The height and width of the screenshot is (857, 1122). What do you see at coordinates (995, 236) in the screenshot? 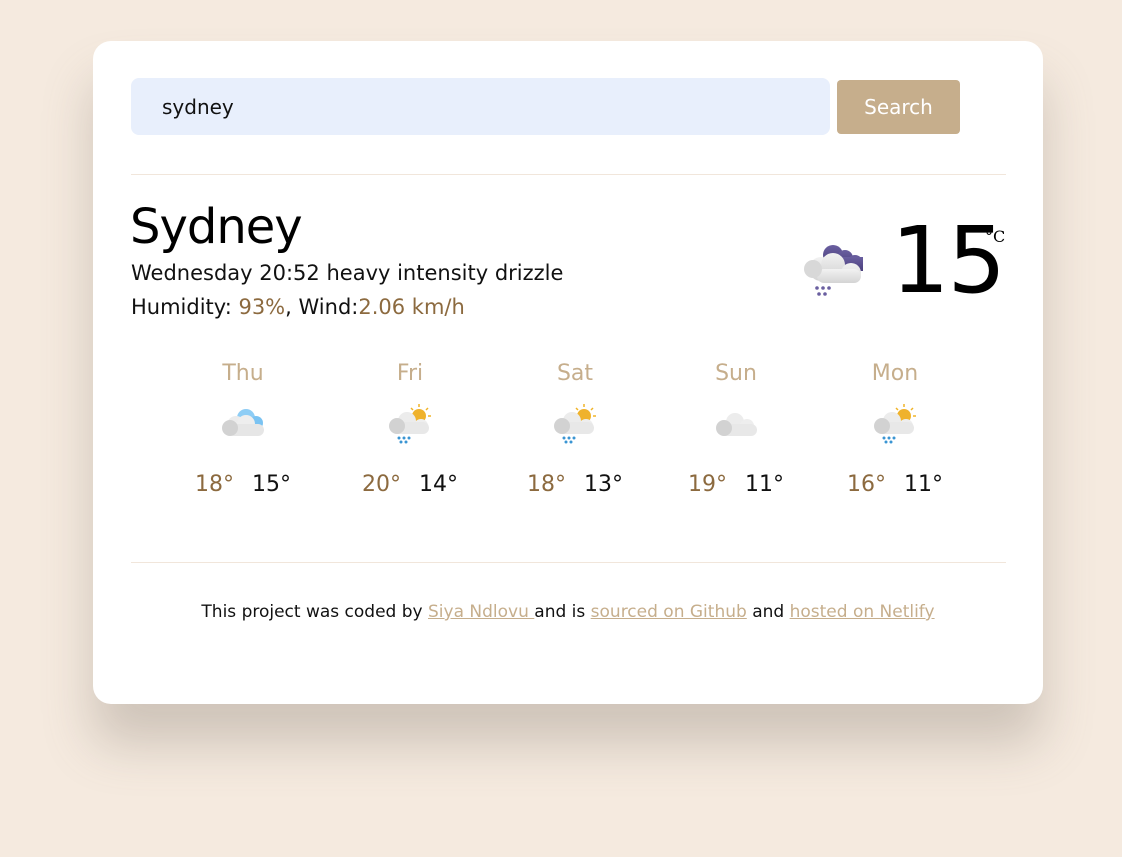
I see `unit-celsius: °C` at bounding box center [995, 236].